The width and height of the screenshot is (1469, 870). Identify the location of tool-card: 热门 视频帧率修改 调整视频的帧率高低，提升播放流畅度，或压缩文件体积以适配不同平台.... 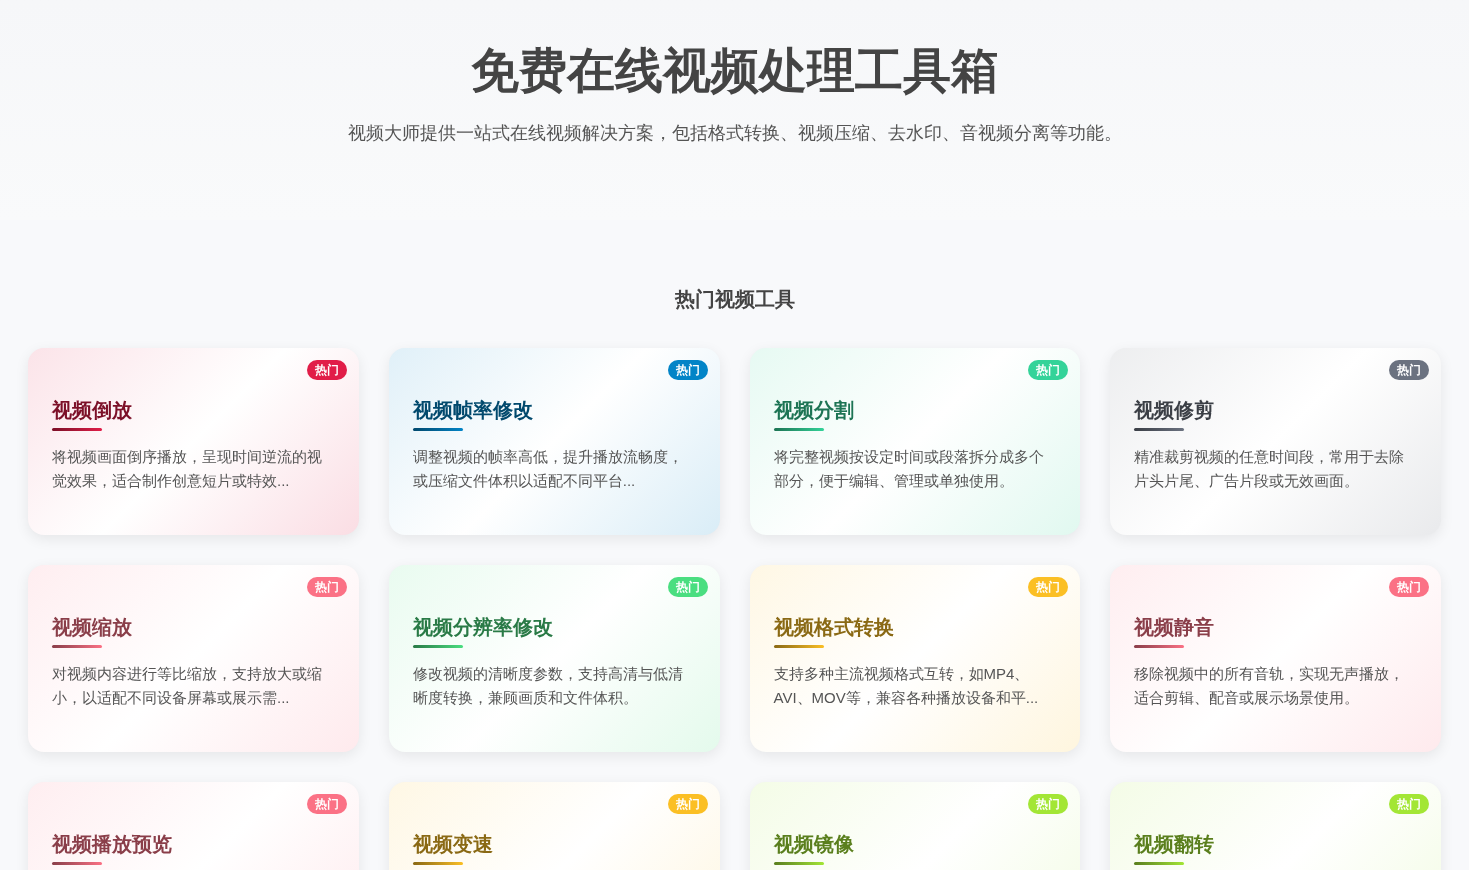
(554, 441).